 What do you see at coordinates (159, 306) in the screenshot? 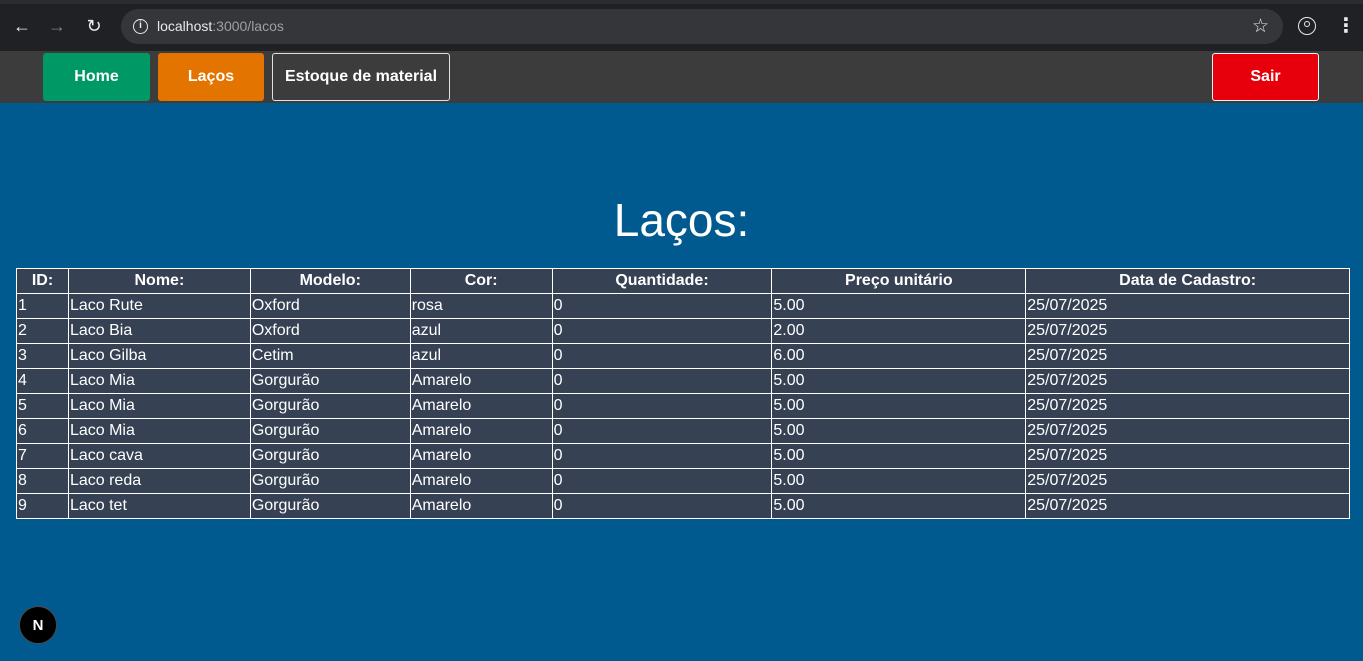
I see `cell-nome: Laco Rute` at bounding box center [159, 306].